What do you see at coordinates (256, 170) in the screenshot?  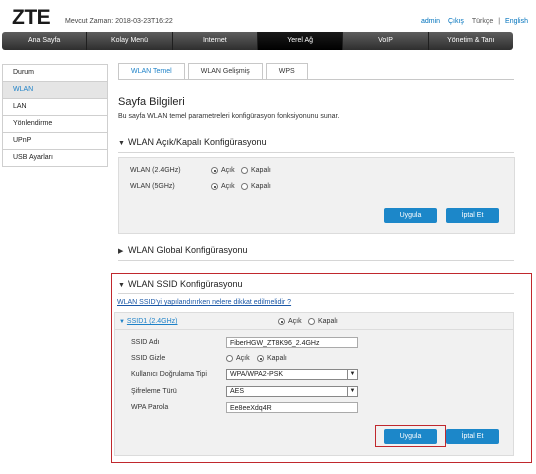 I see `wlan24-off-radio: Kapalı` at bounding box center [256, 170].